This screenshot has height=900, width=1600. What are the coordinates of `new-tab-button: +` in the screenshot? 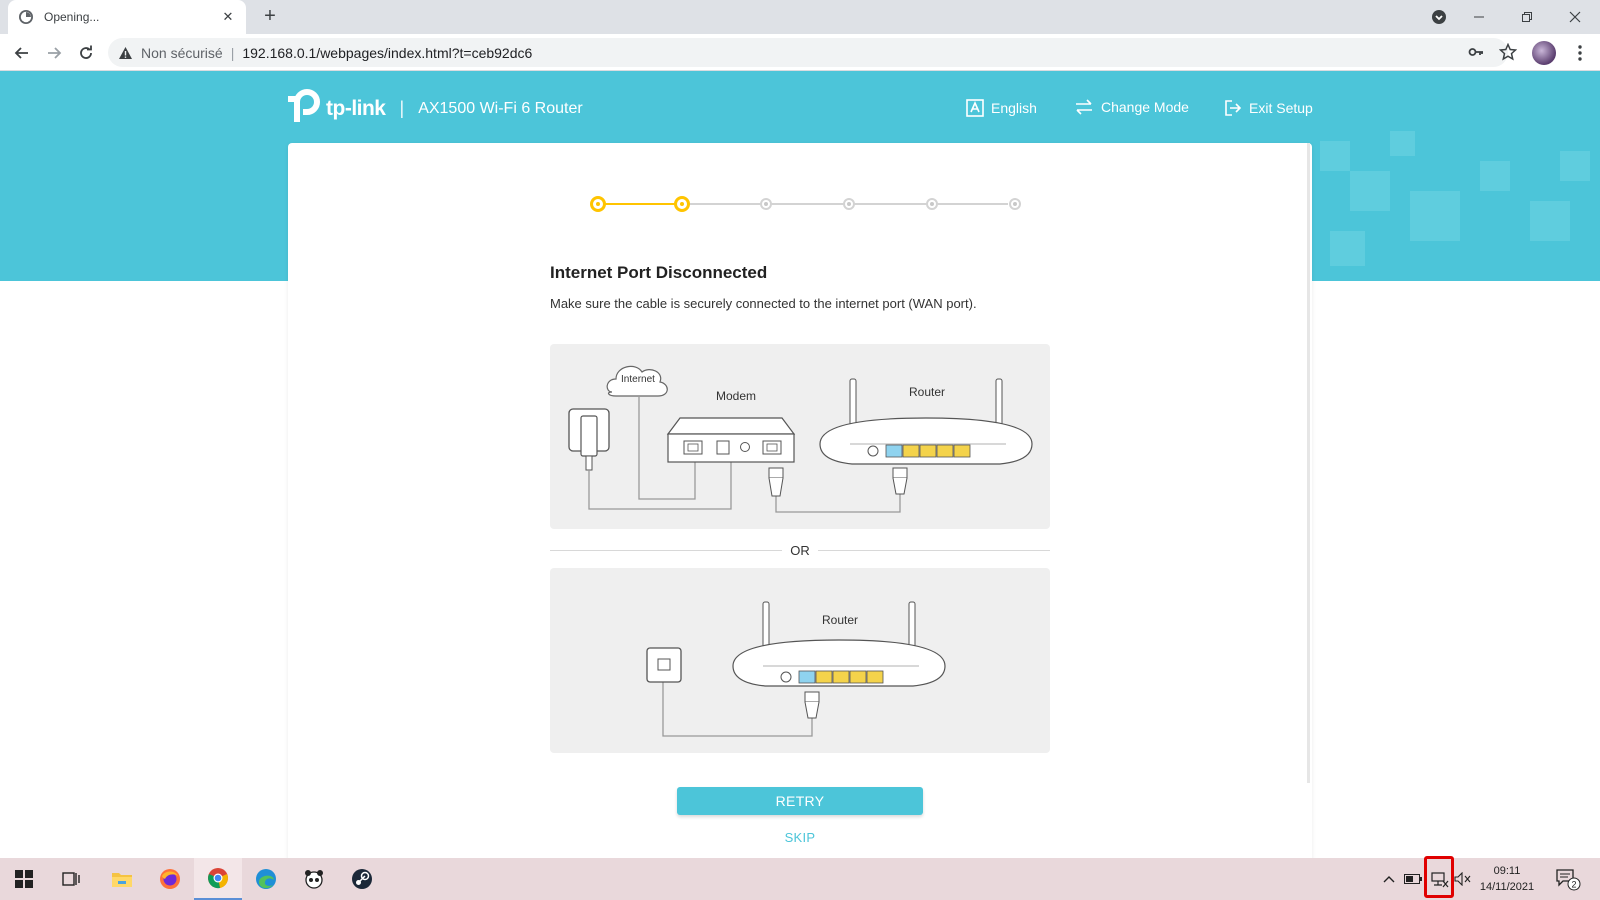 It's located at (270, 17).